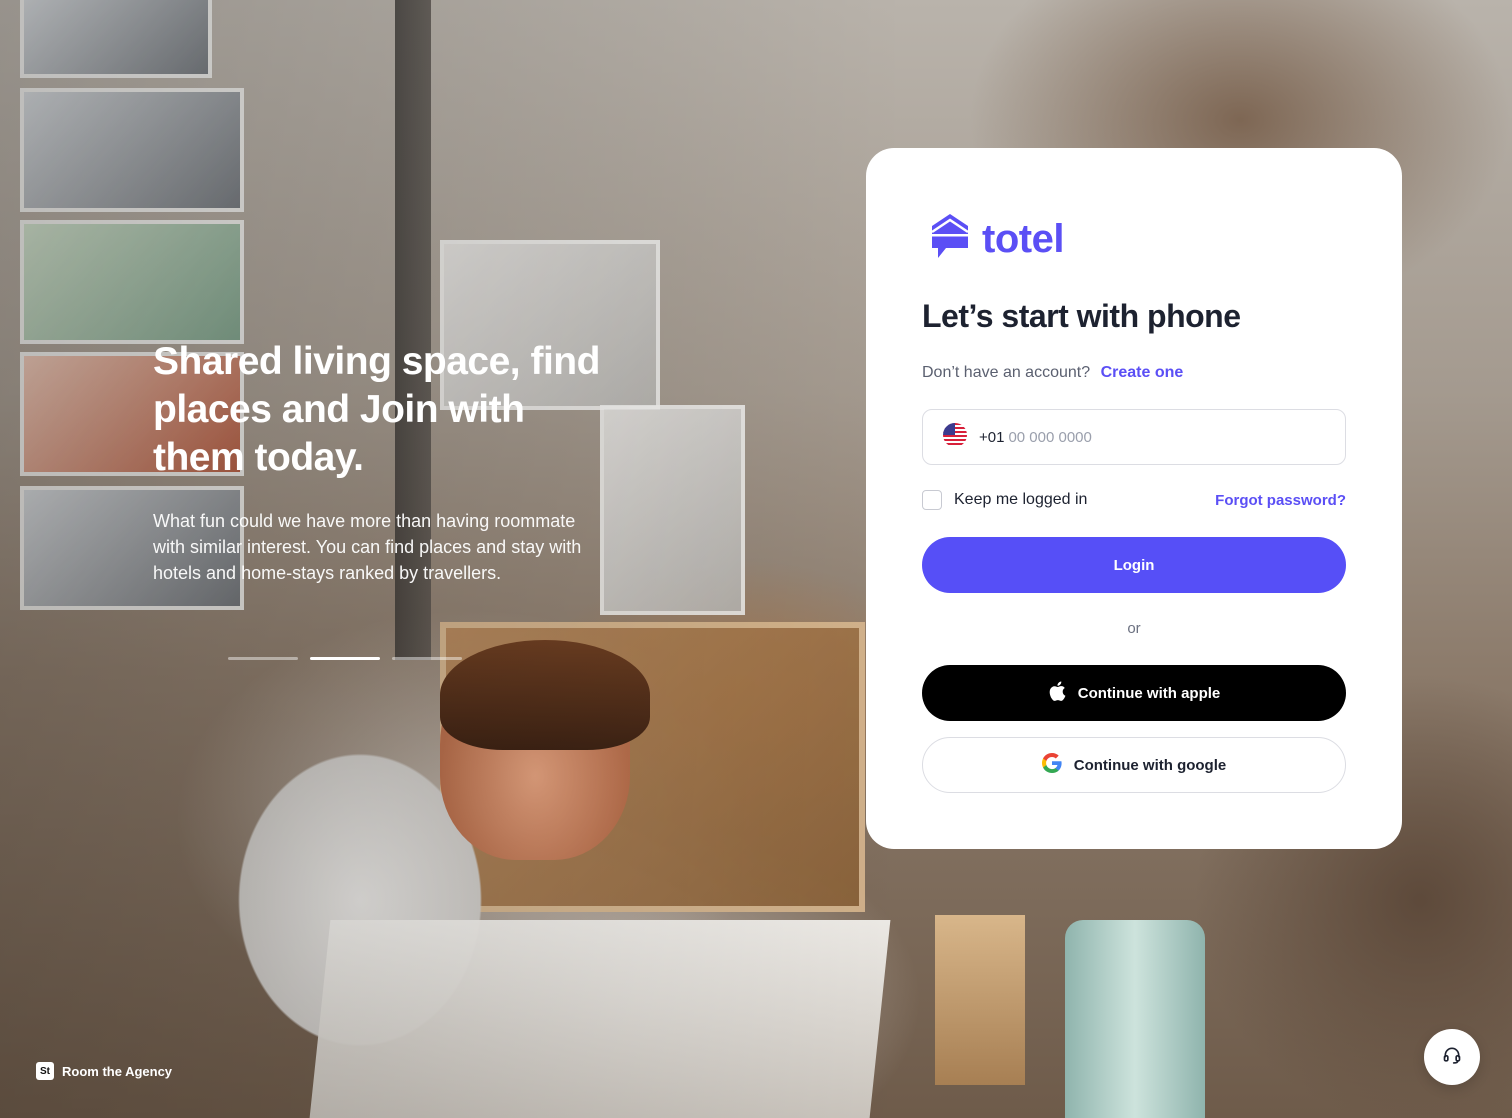 The width and height of the screenshot is (1512, 1118). Describe the element at coordinates (955, 437) in the screenshot. I see `us-flag-icon` at that location.